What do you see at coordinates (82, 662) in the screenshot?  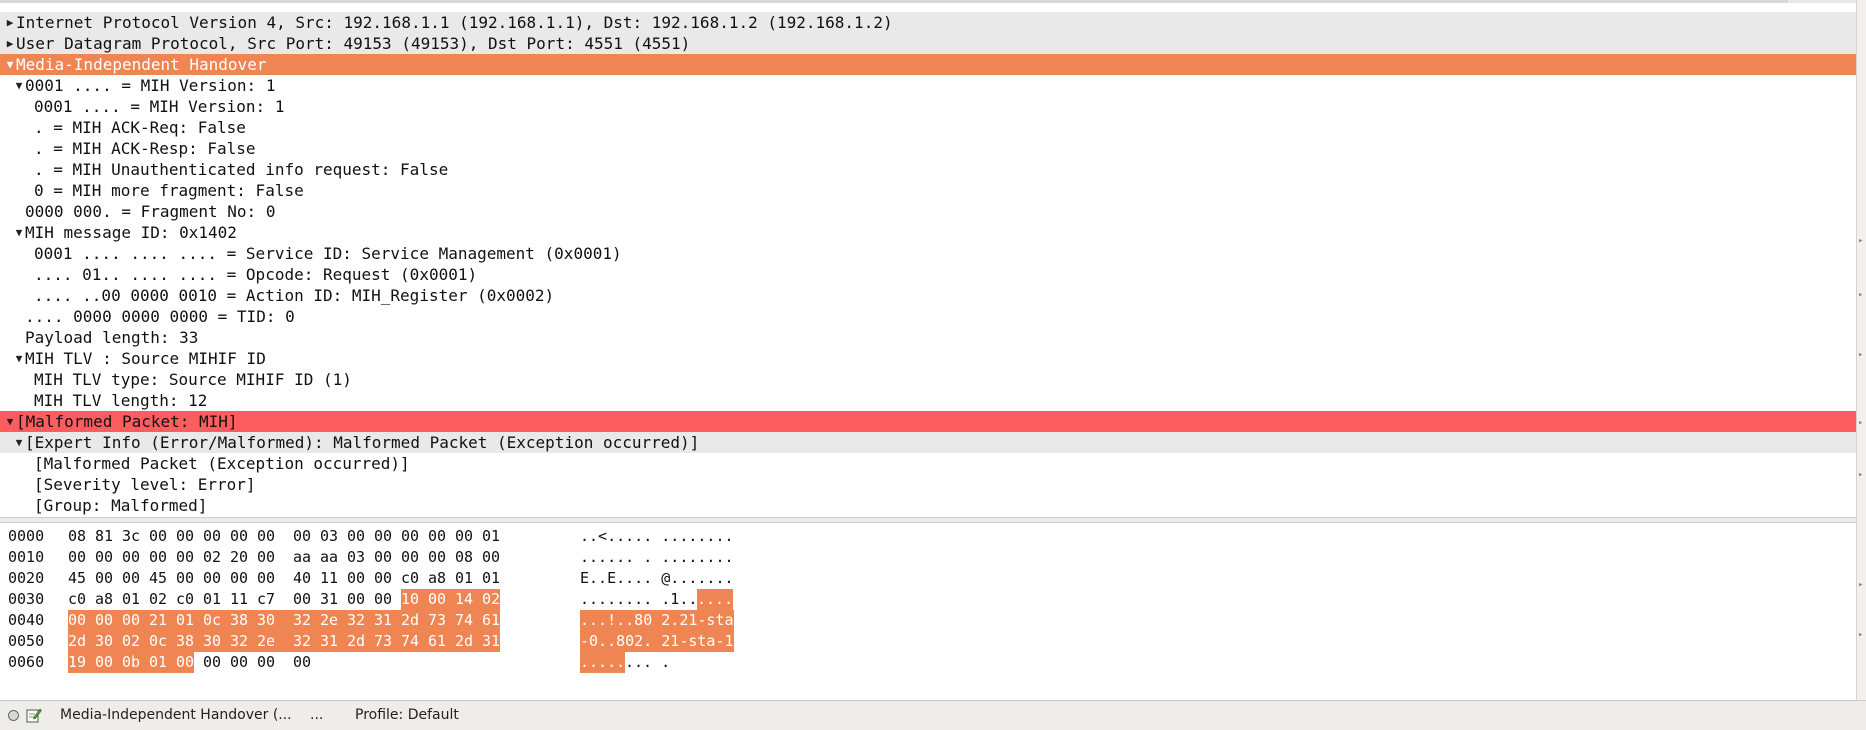 I see `hex-byte: 19` at bounding box center [82, 662].